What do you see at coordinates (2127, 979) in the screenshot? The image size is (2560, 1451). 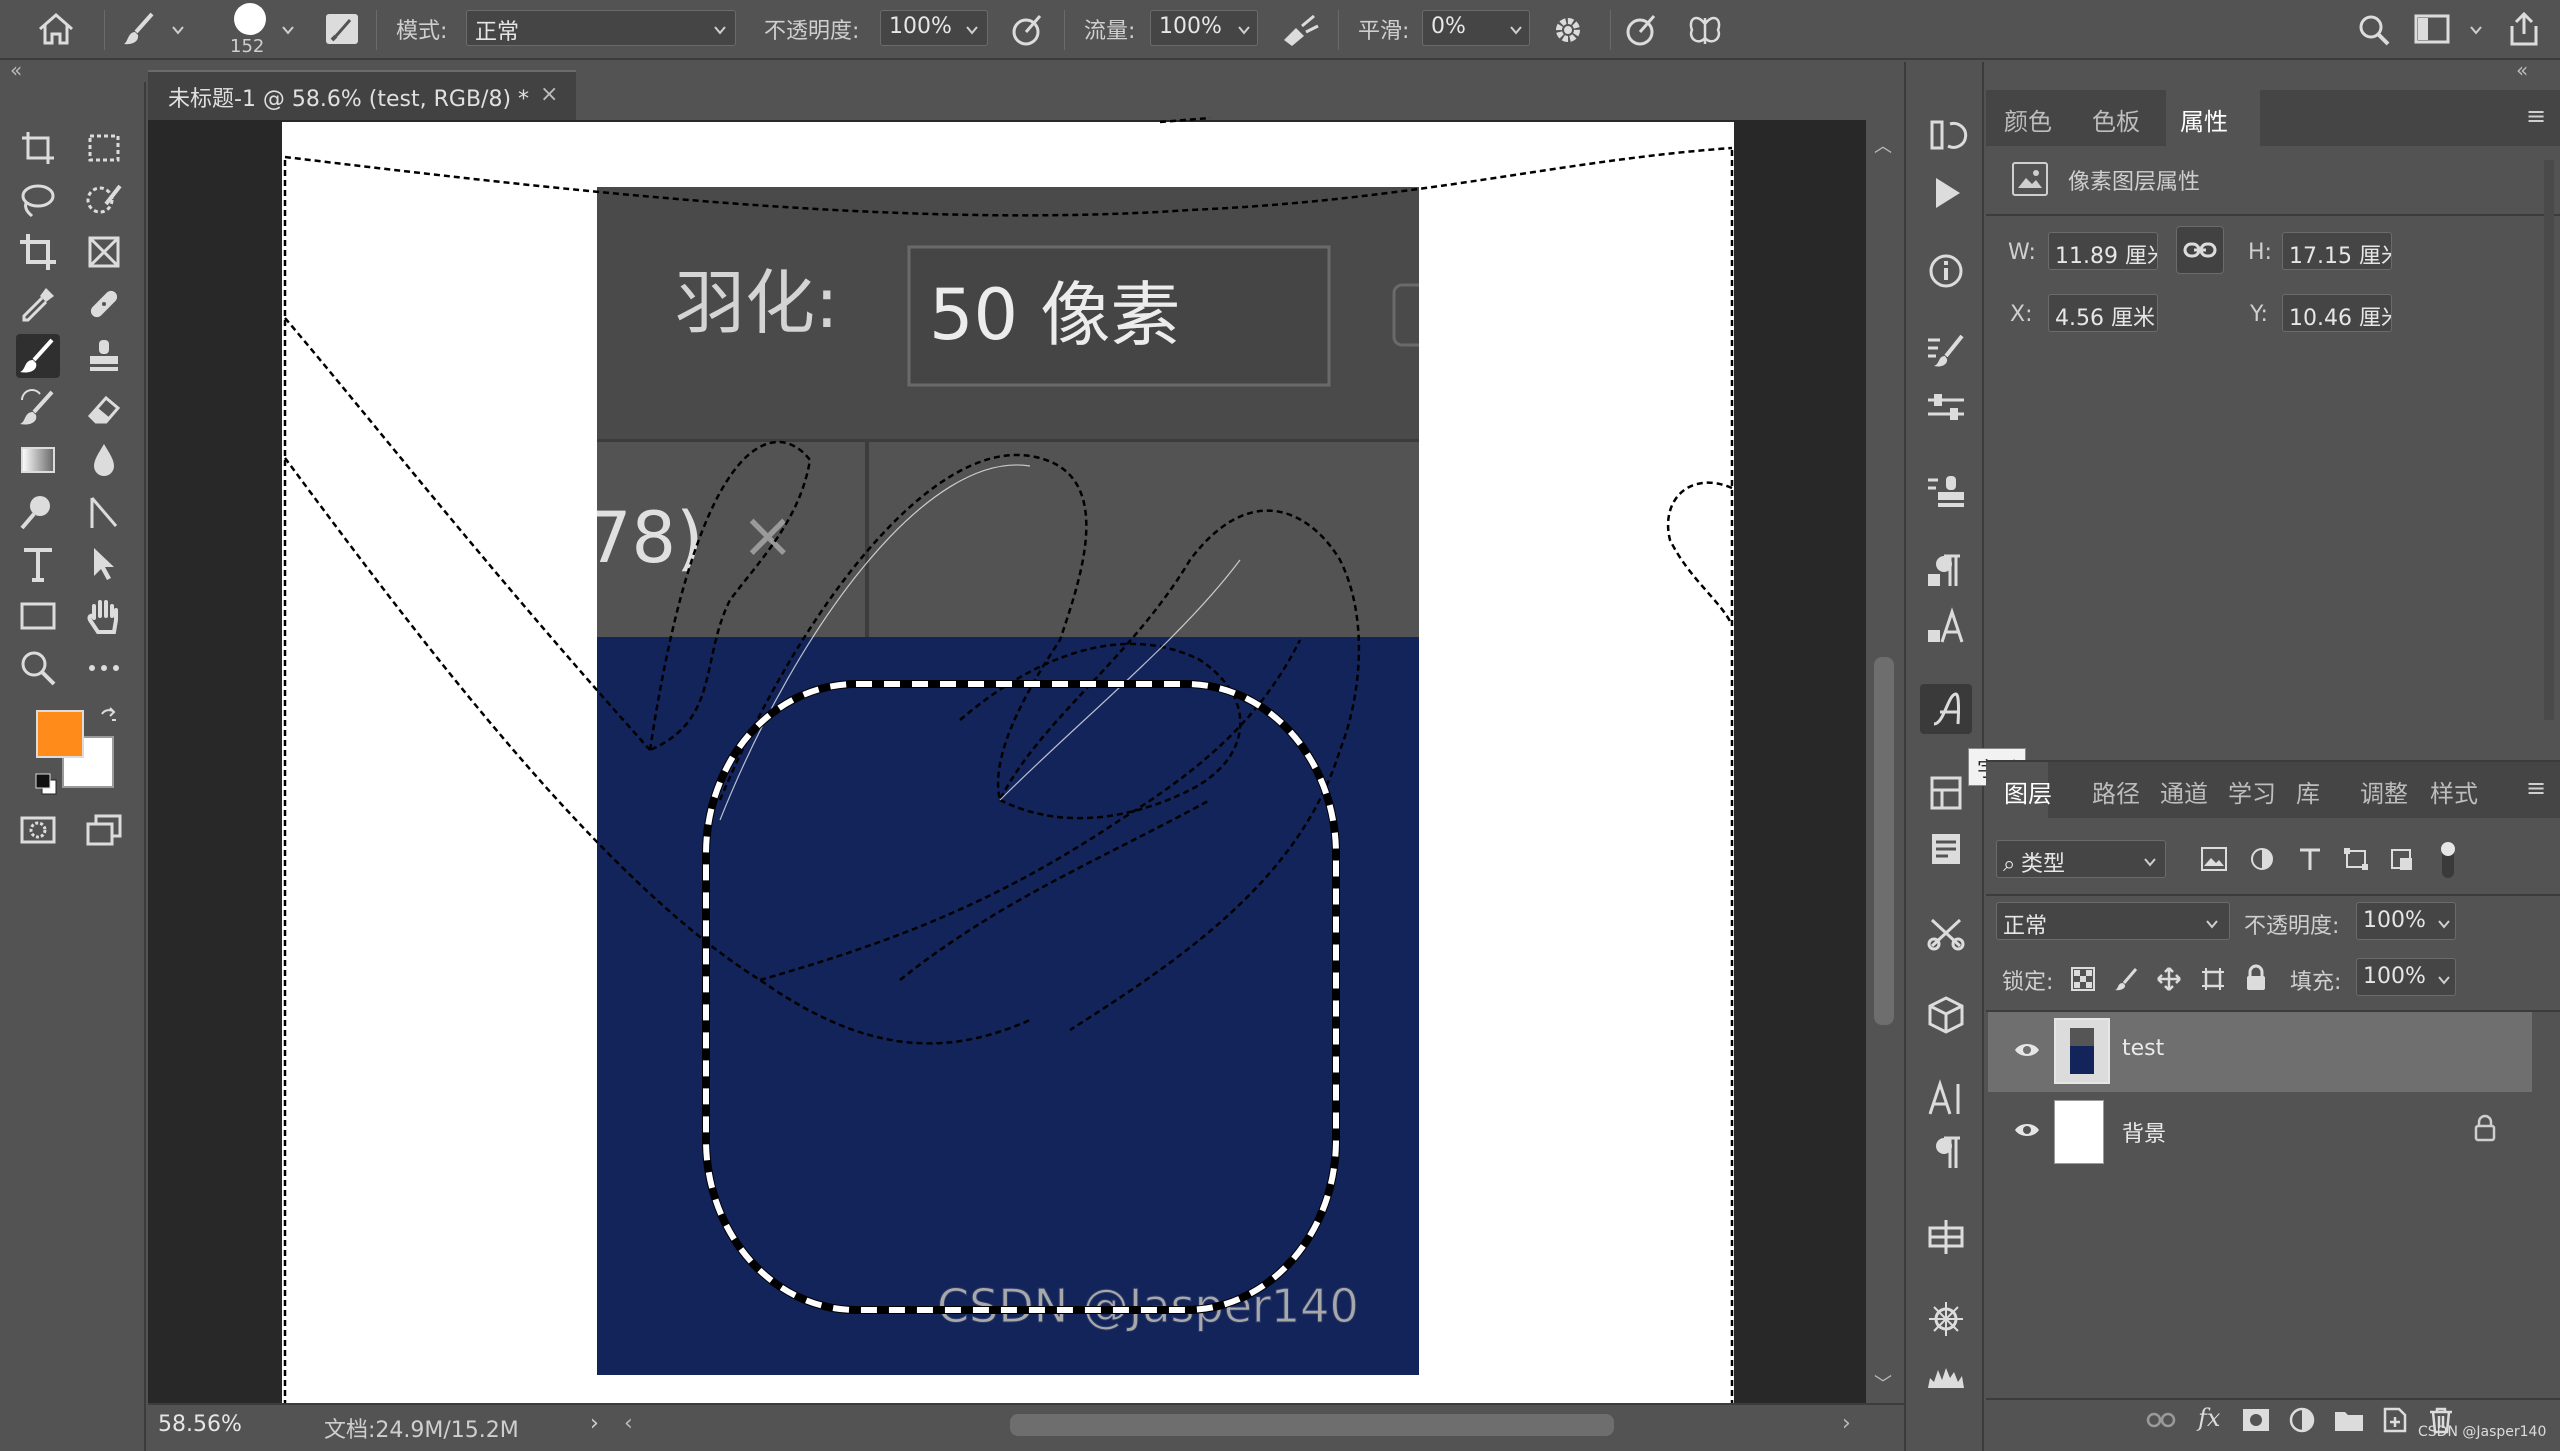 I see `lock-pixels-icon` at bounding box center [2127, 979].